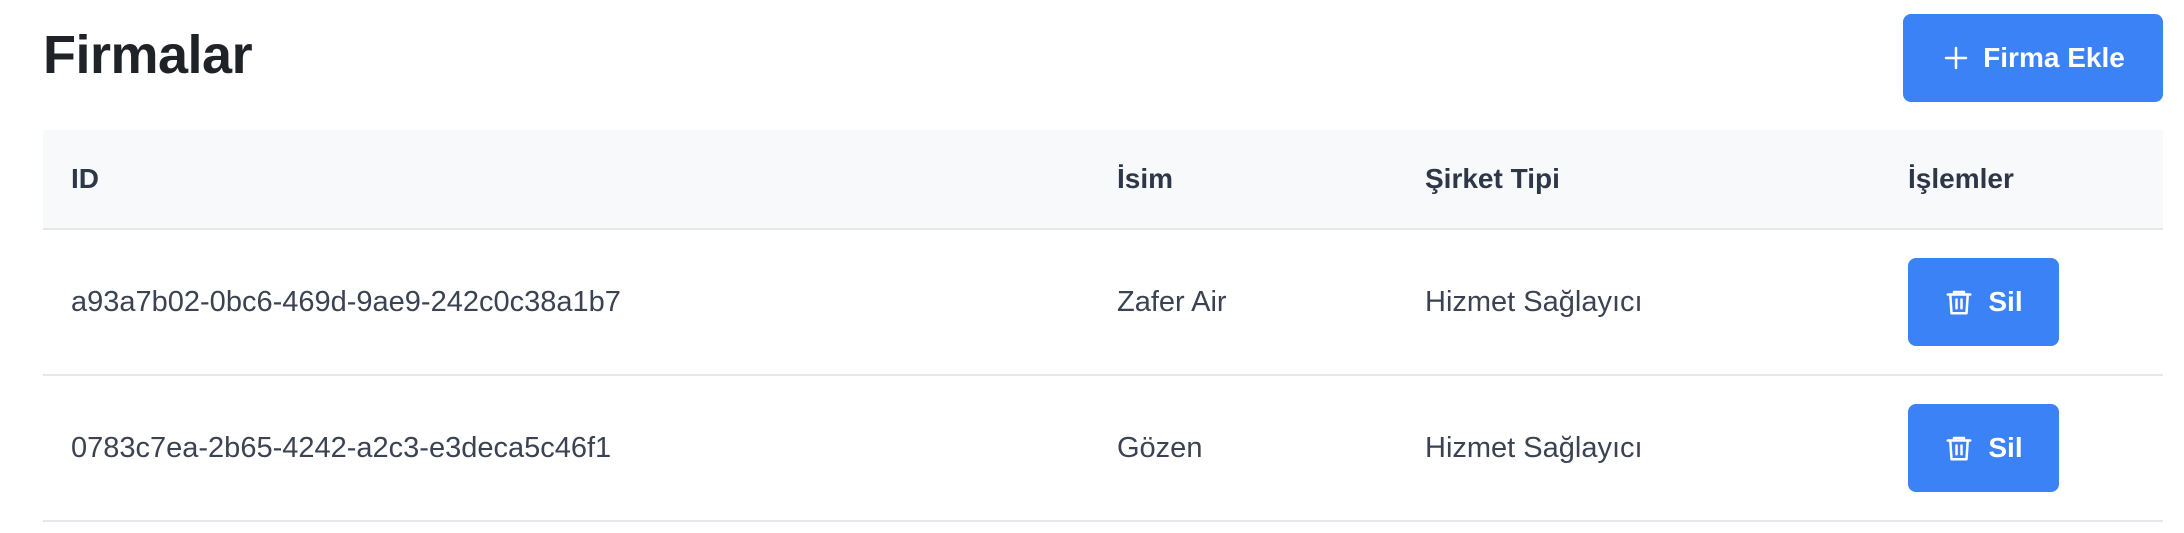 Image resolution: width=2184 pixels, height=533 pixels. Describe the element at coordinates (2054, 57) in the screenshot. I see `add-company-button-label: Firma Ekle` at that location.